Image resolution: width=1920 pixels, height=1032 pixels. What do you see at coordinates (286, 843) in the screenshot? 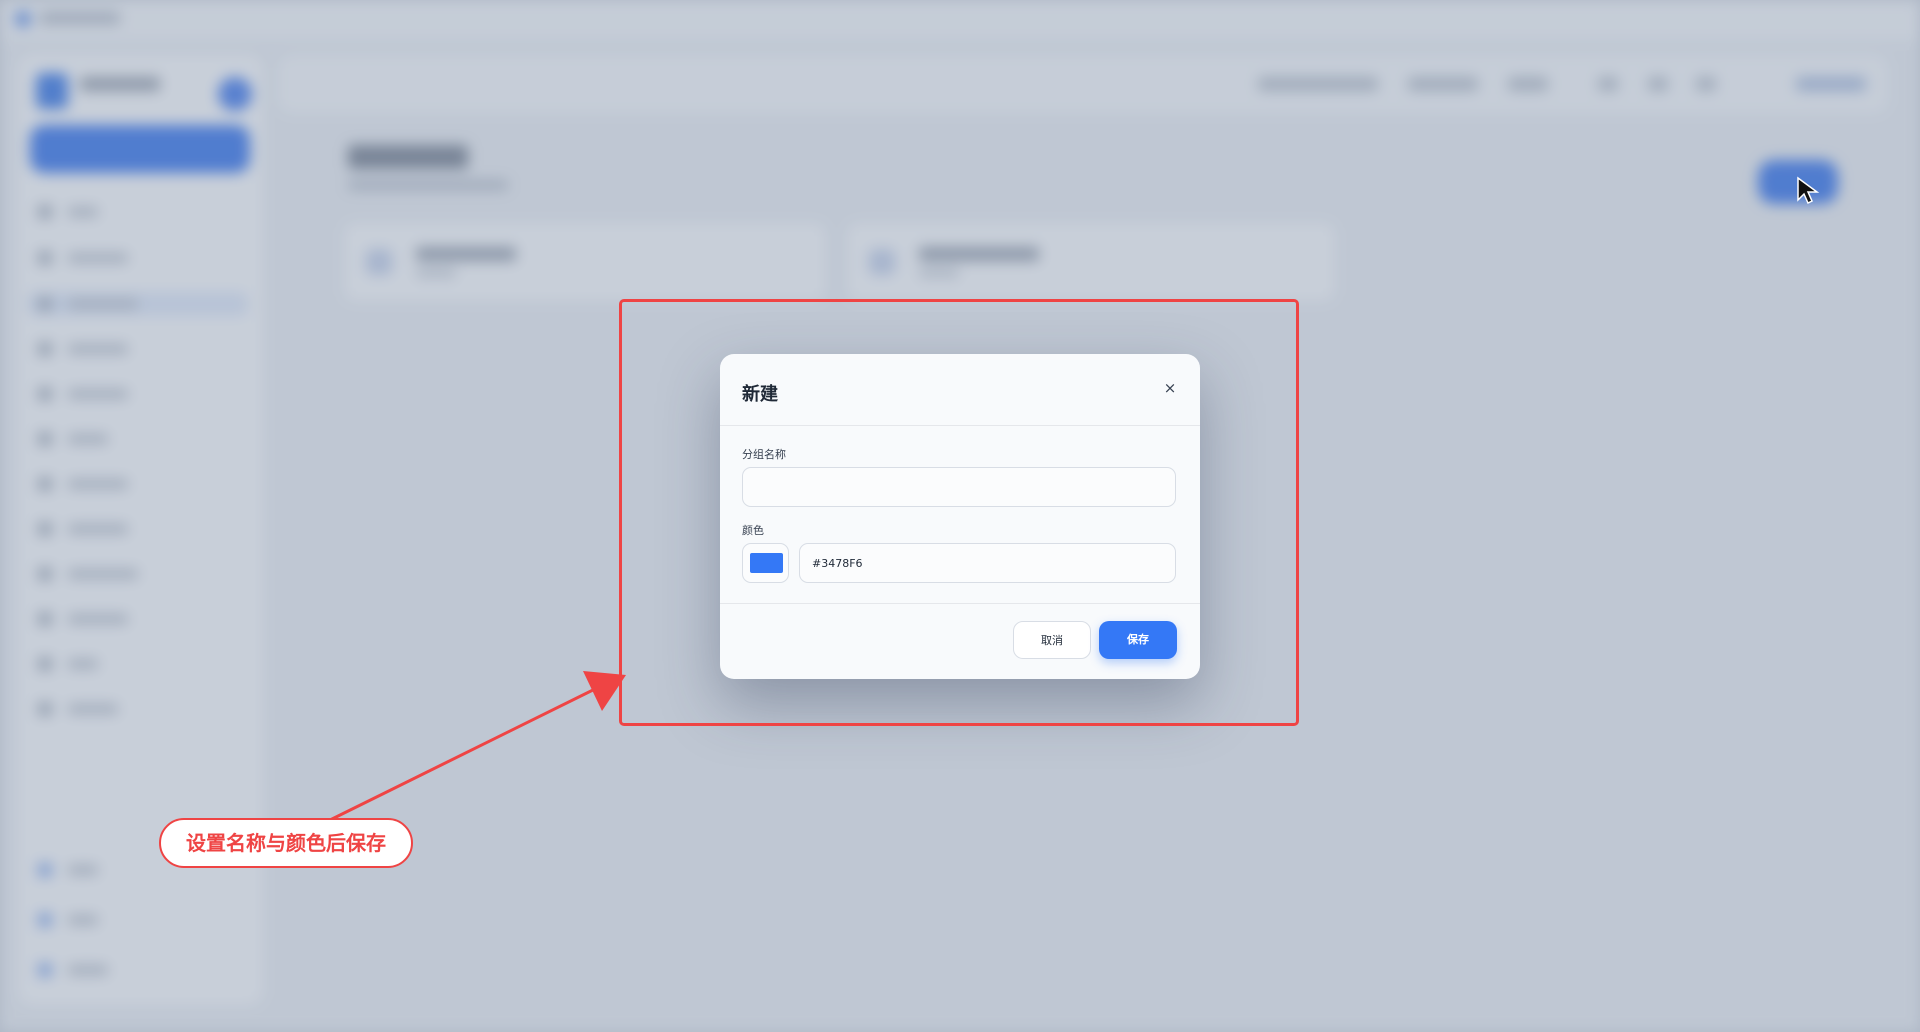
I see `annotation-callout: 设置名称与颜色后保存` at bounding box center [286, 843].